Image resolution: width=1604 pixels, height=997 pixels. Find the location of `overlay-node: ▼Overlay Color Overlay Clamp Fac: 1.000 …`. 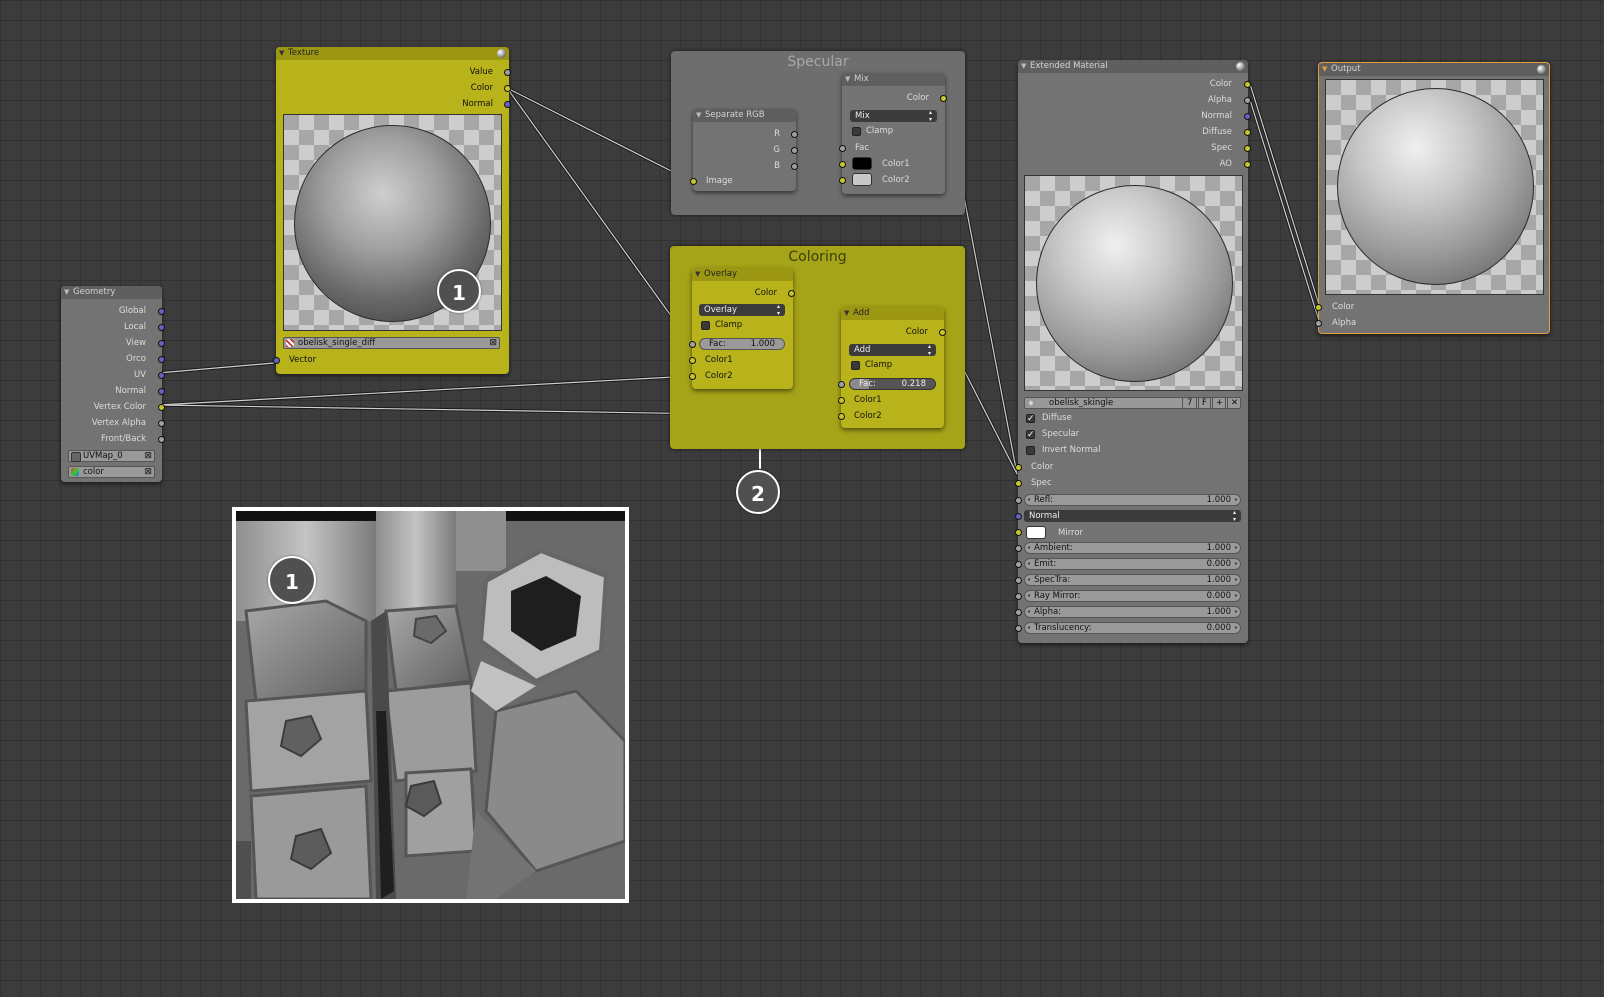

overlay-node: ▼Overlay Color Overlay Clamp Fac: 1.000 … is located at coordinates (742, 328).